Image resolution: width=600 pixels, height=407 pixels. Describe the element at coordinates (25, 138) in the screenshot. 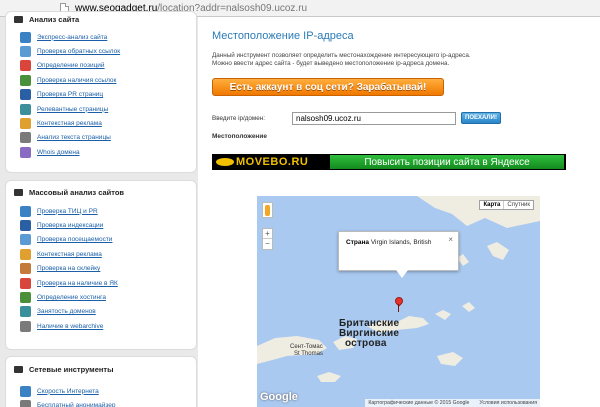

I see `text-icon` at that location.